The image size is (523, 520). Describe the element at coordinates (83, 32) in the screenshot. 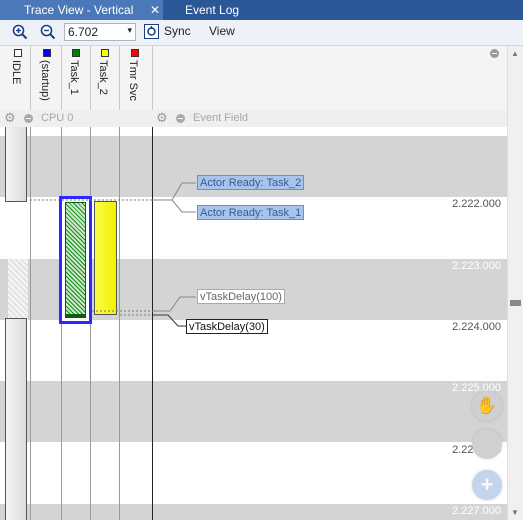

I see `zoom-level-value: 6.702` at that location.